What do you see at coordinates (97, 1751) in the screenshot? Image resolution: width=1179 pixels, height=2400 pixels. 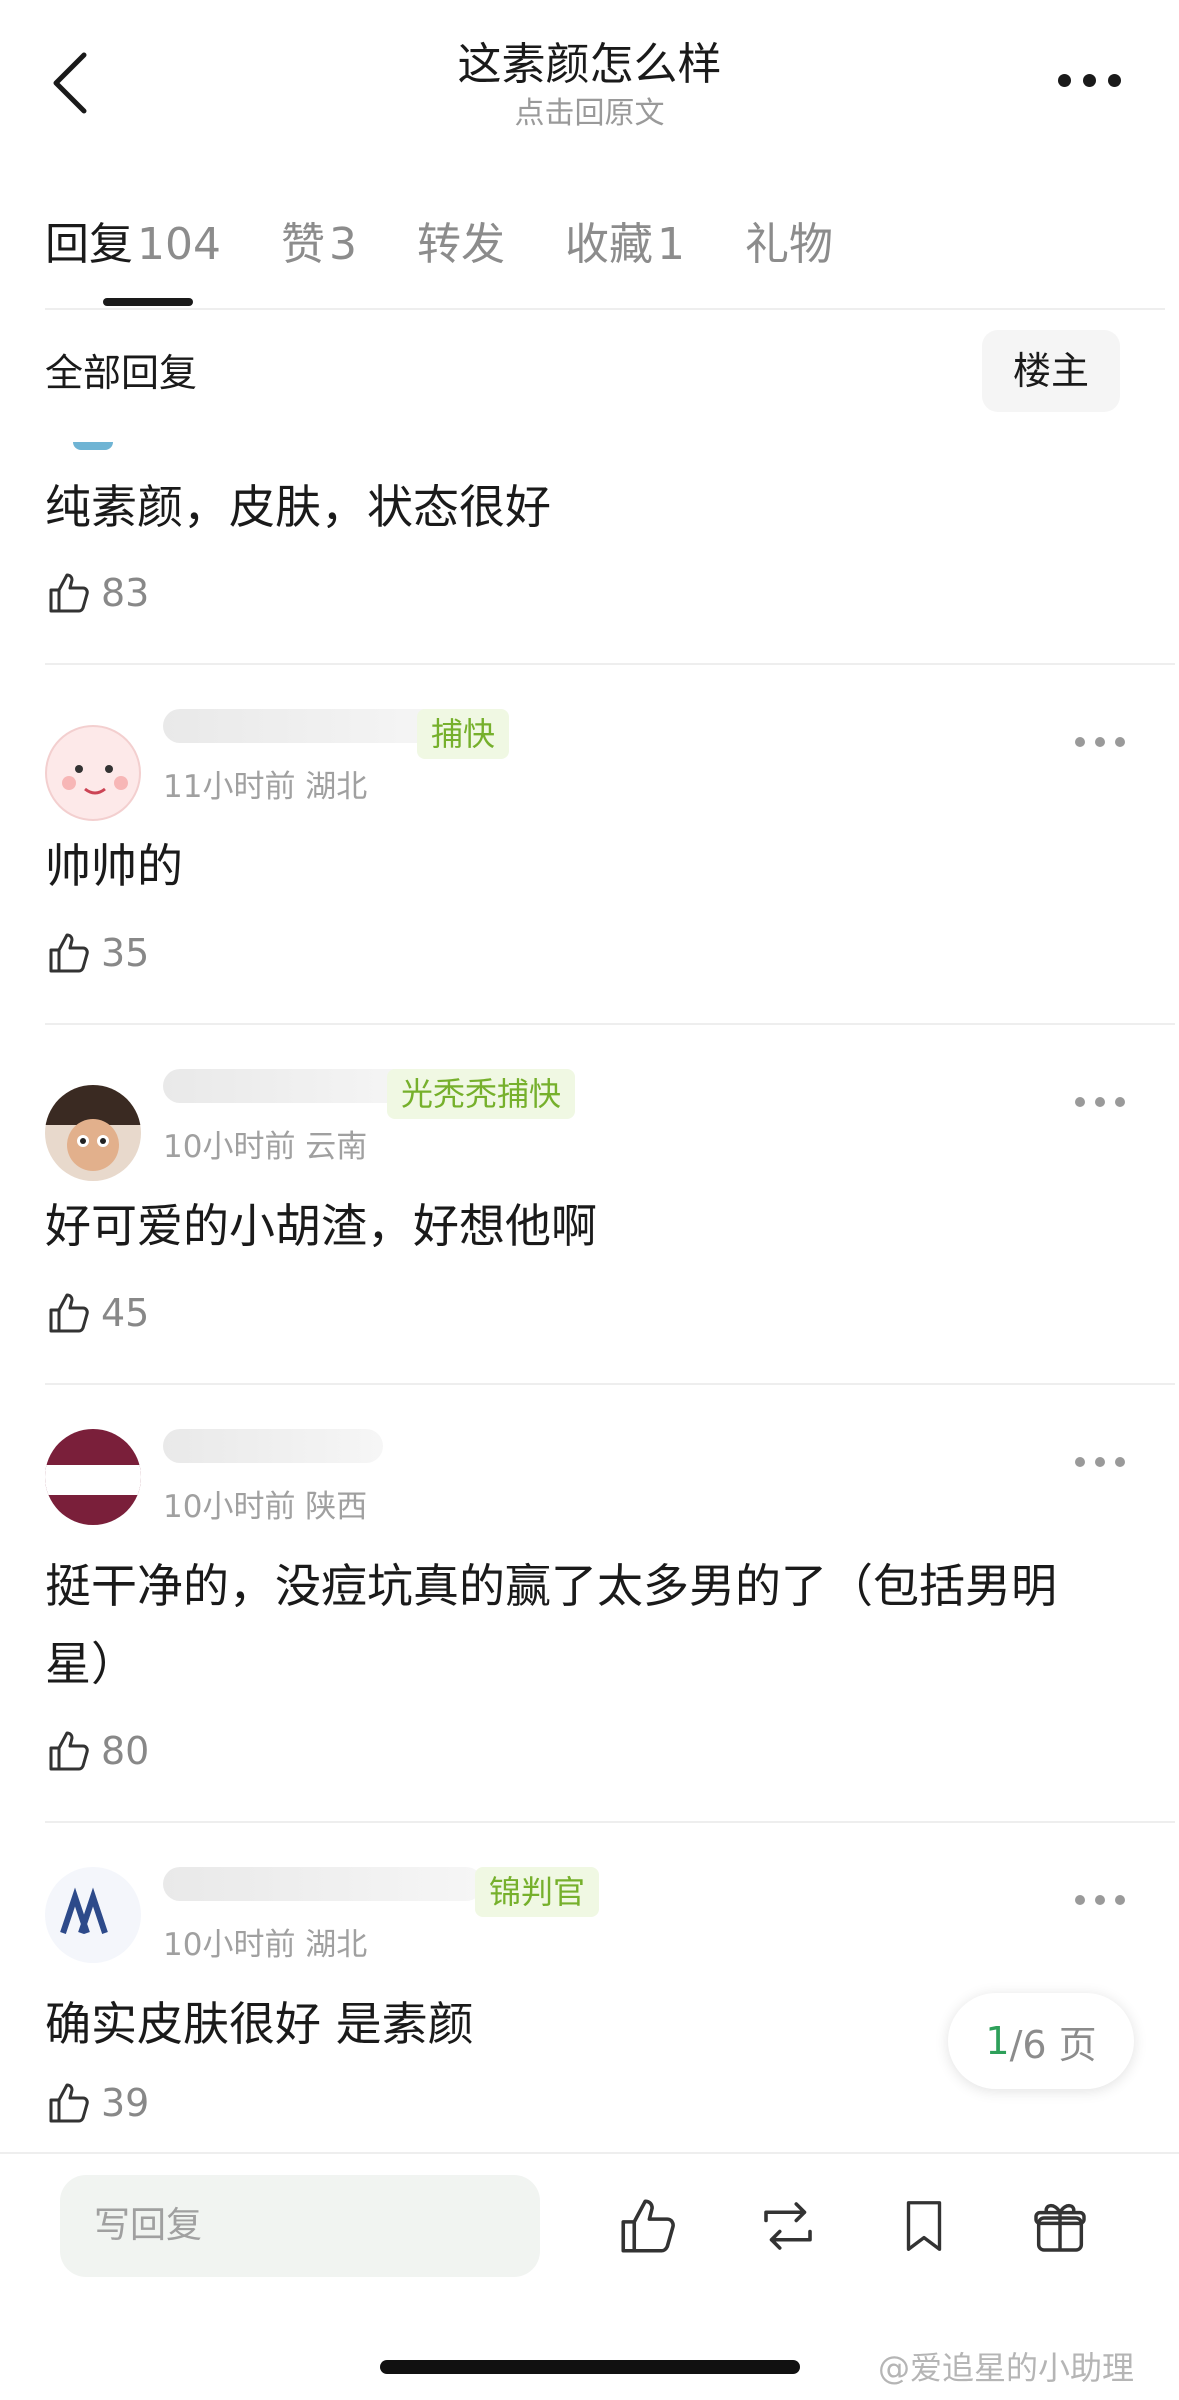 I see `like-button: 80` at bounding box center [97, 1751].